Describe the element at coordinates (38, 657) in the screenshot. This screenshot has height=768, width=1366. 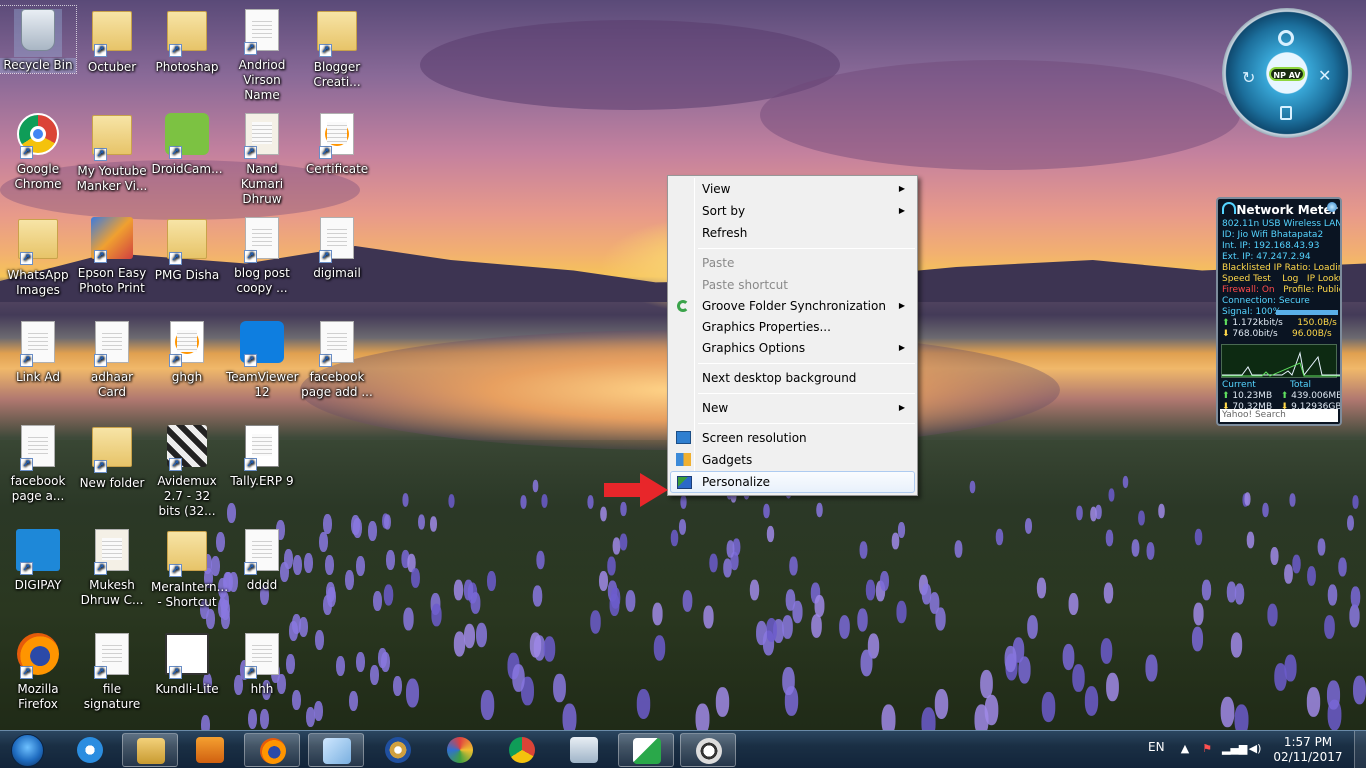
I see `firefox-icon: ↗` at that location.